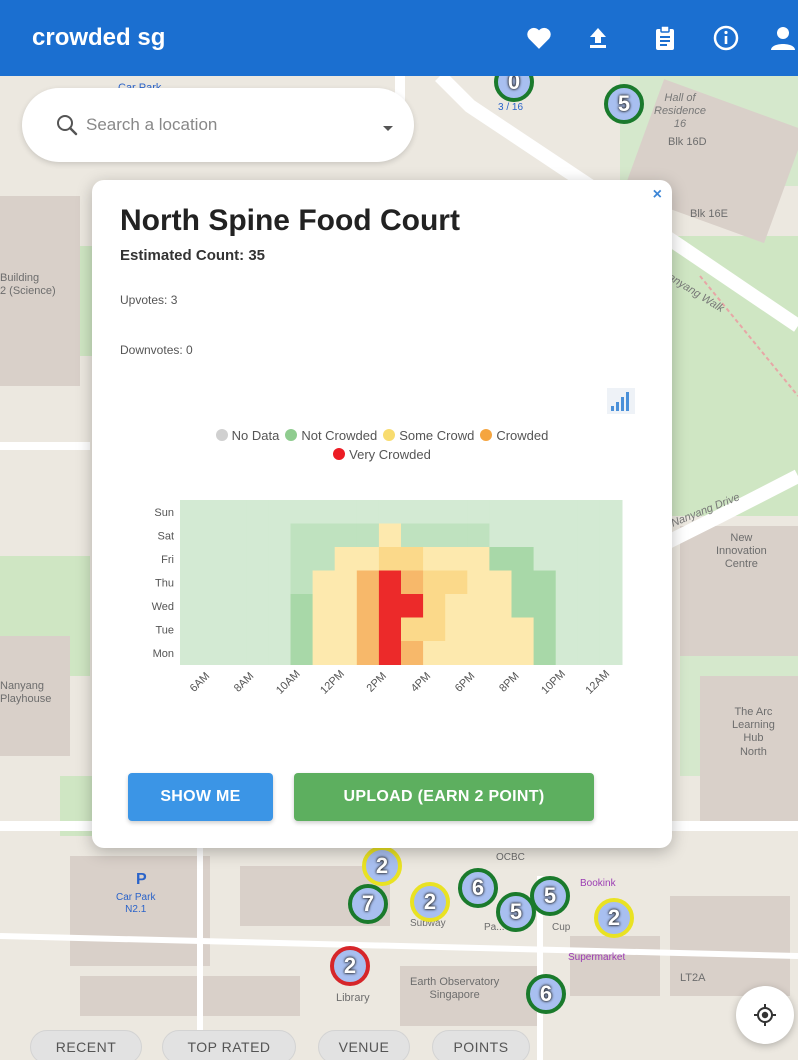 This screenshot has height=1060, width=798. What do you see at coordinates (539, 38) in the screenshot?
I see `heart-icon` at bounding box center [539, 38].